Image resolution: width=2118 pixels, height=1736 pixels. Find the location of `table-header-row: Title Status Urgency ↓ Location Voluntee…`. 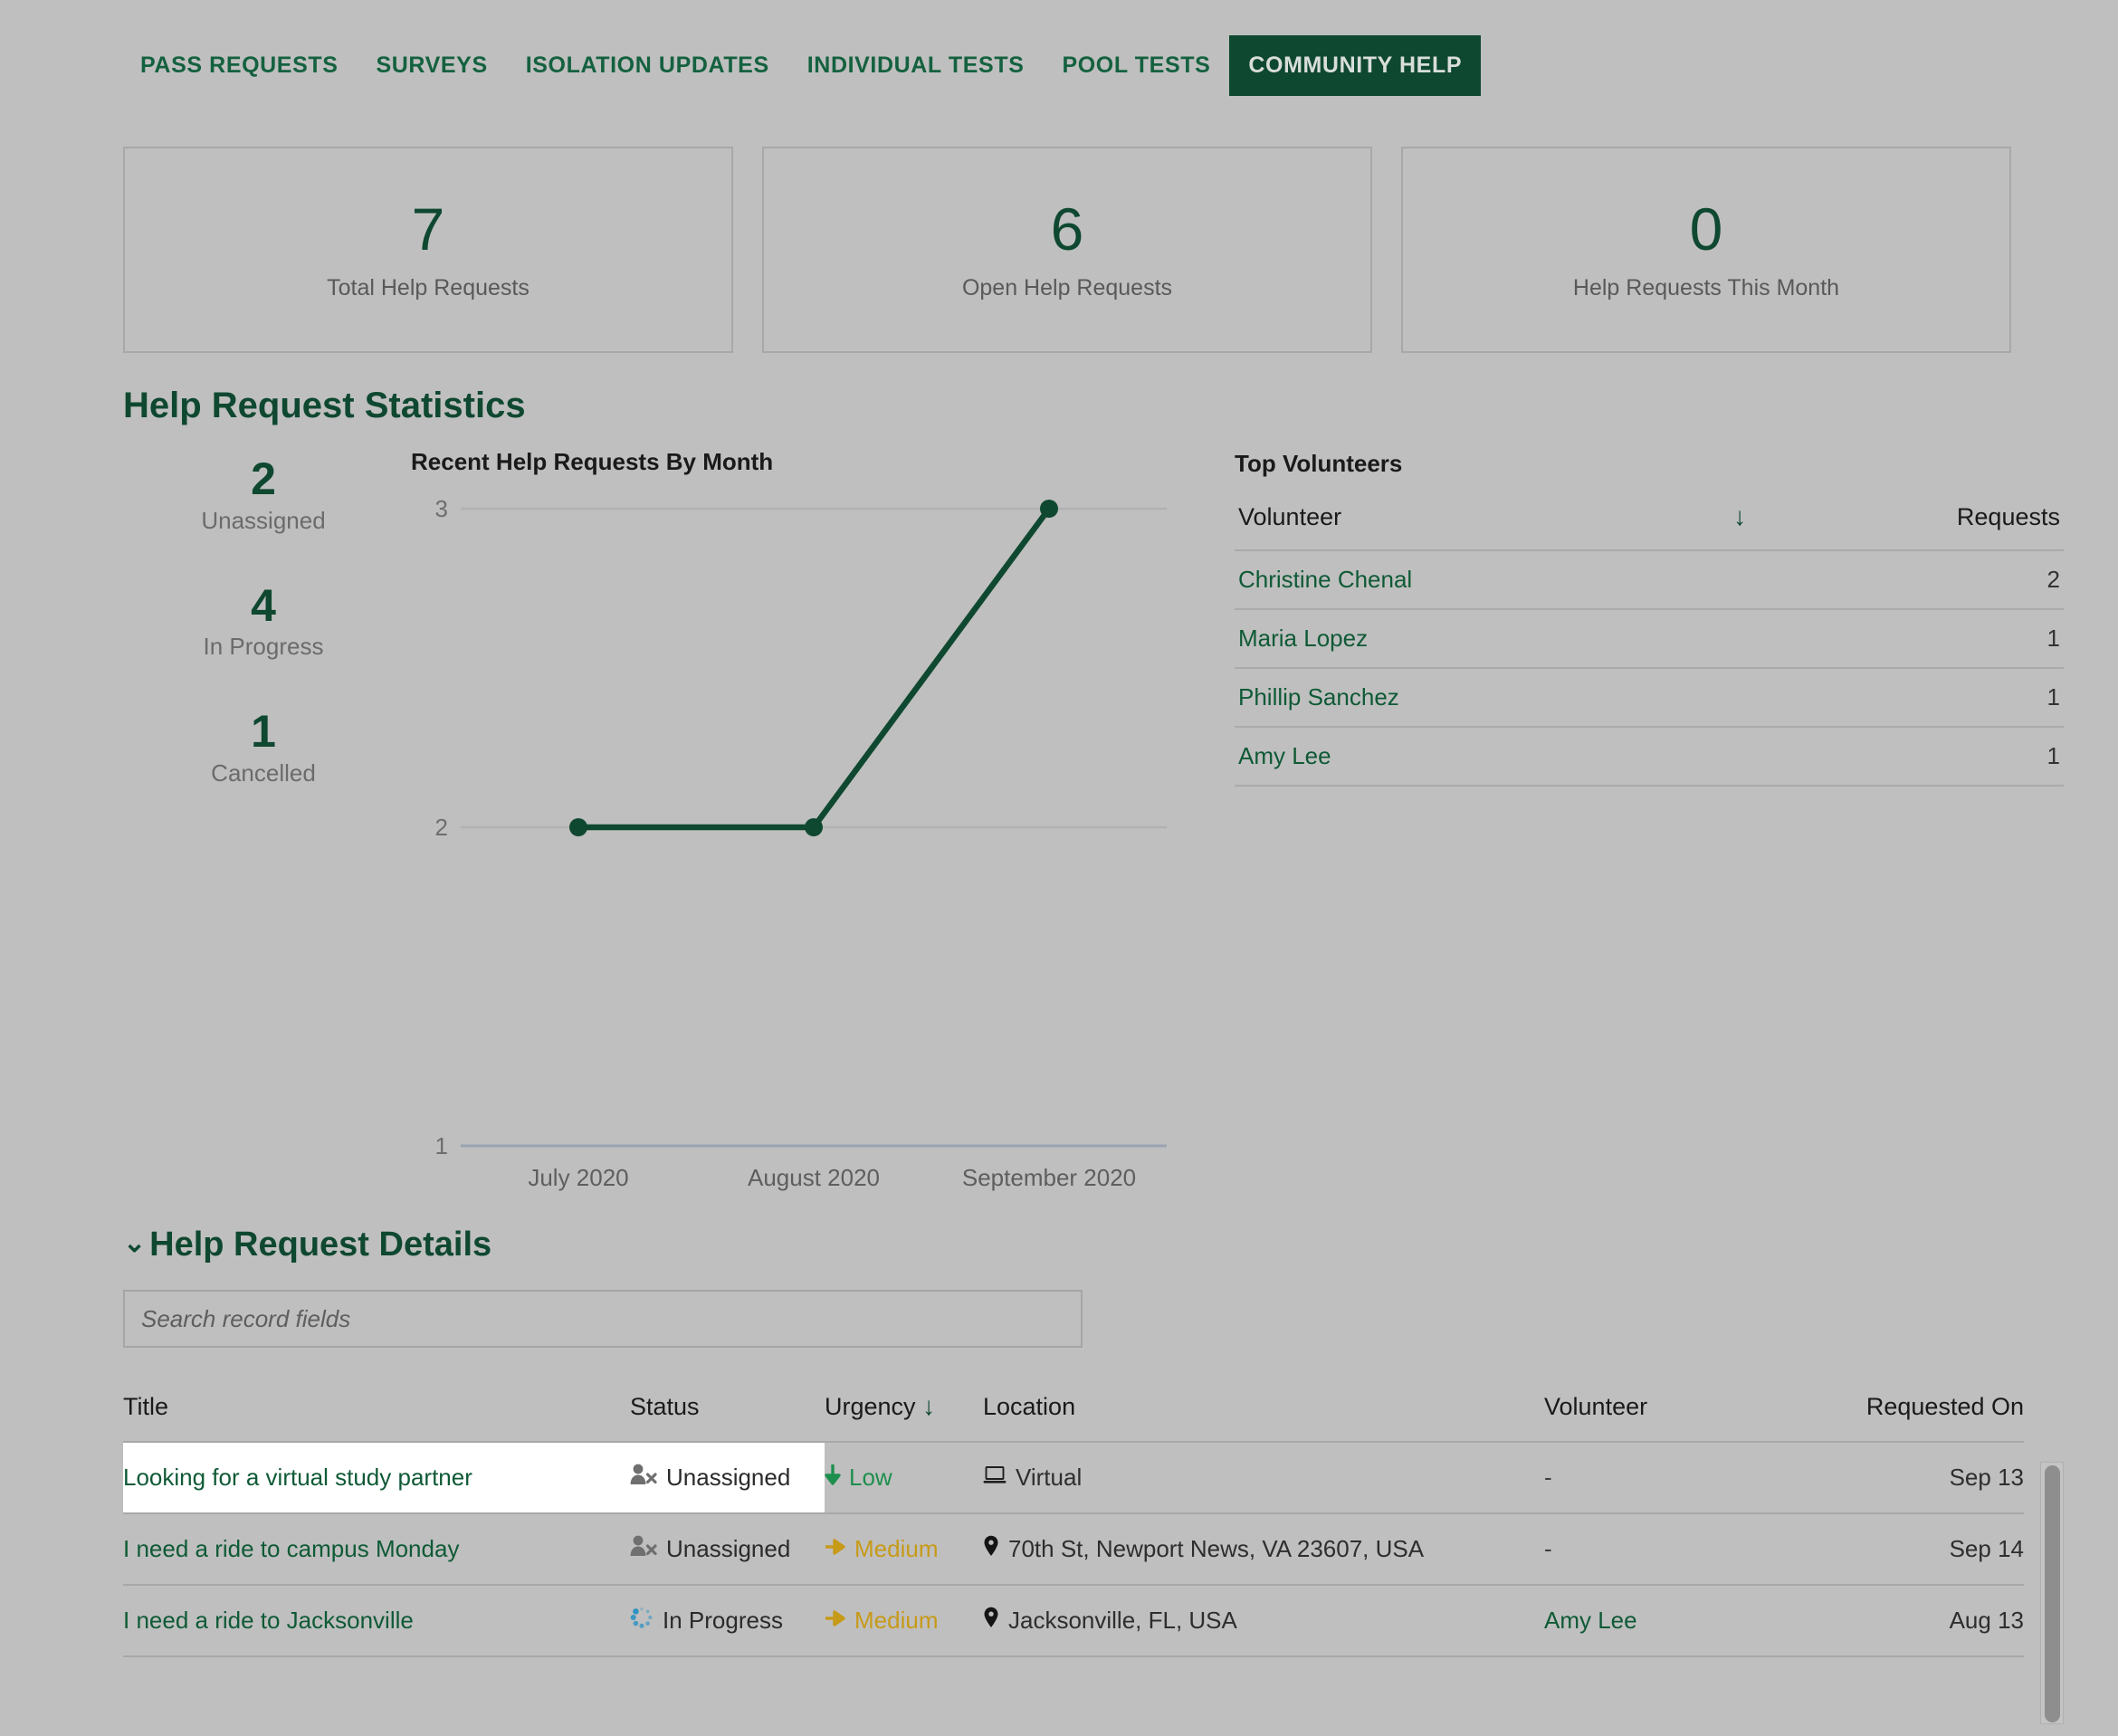

table-header-row: Title Status Urgency ↓ Location Voluntee… is located at coordinates (1073, 1417).